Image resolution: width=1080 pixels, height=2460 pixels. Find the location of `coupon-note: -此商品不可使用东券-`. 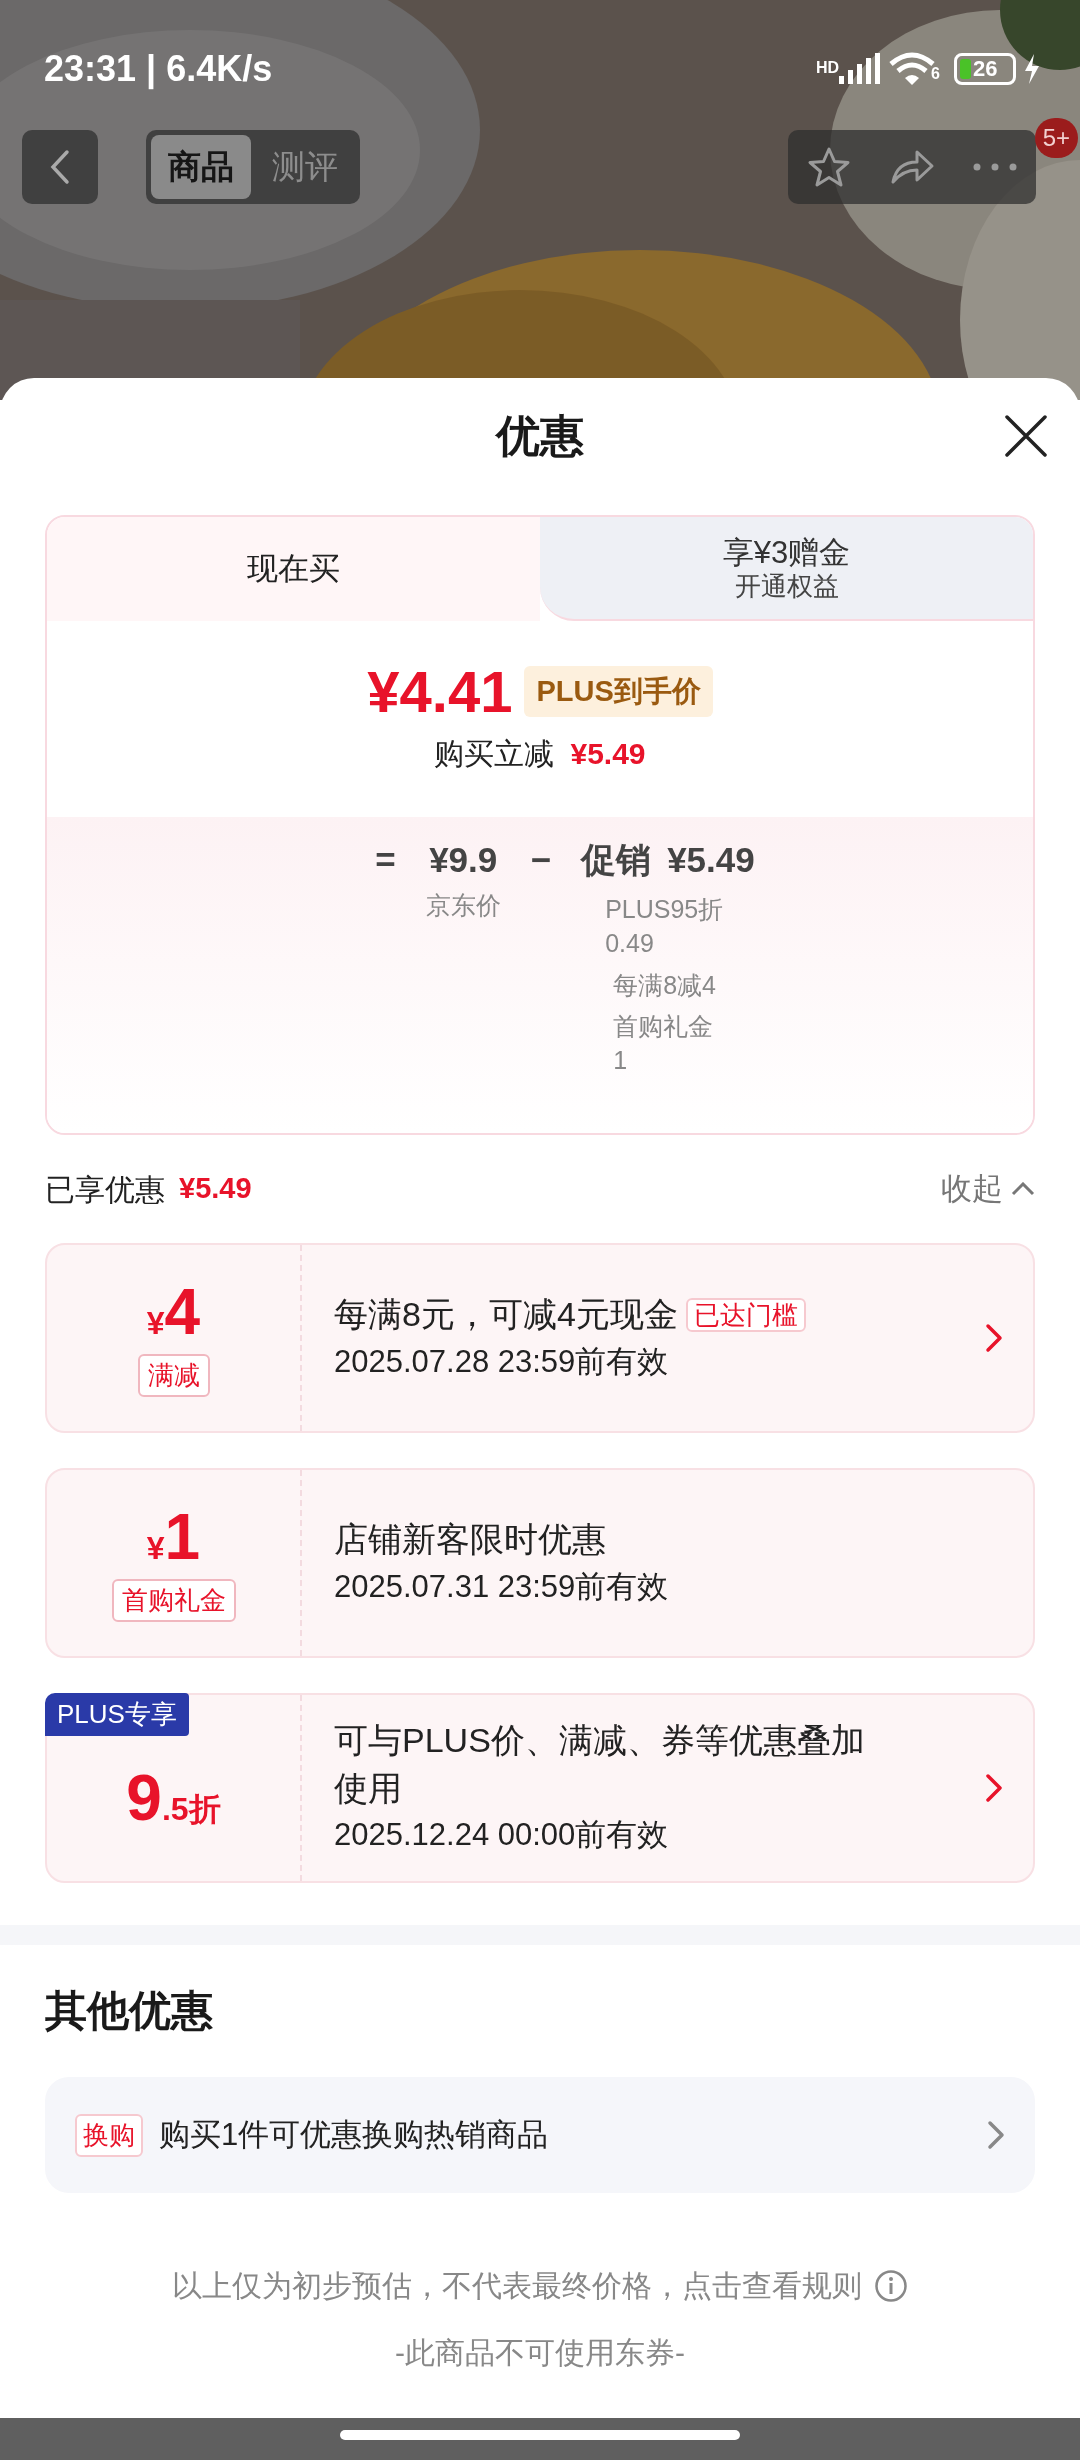

coupon-note: -此商品不可使用东券- is located at coordinates (540, 2352).